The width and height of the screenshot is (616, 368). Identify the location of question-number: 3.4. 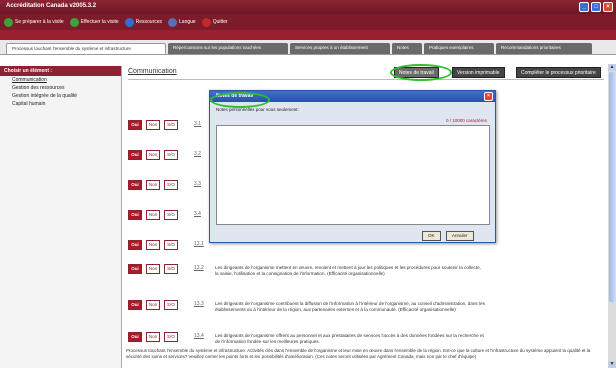
(197, 214).